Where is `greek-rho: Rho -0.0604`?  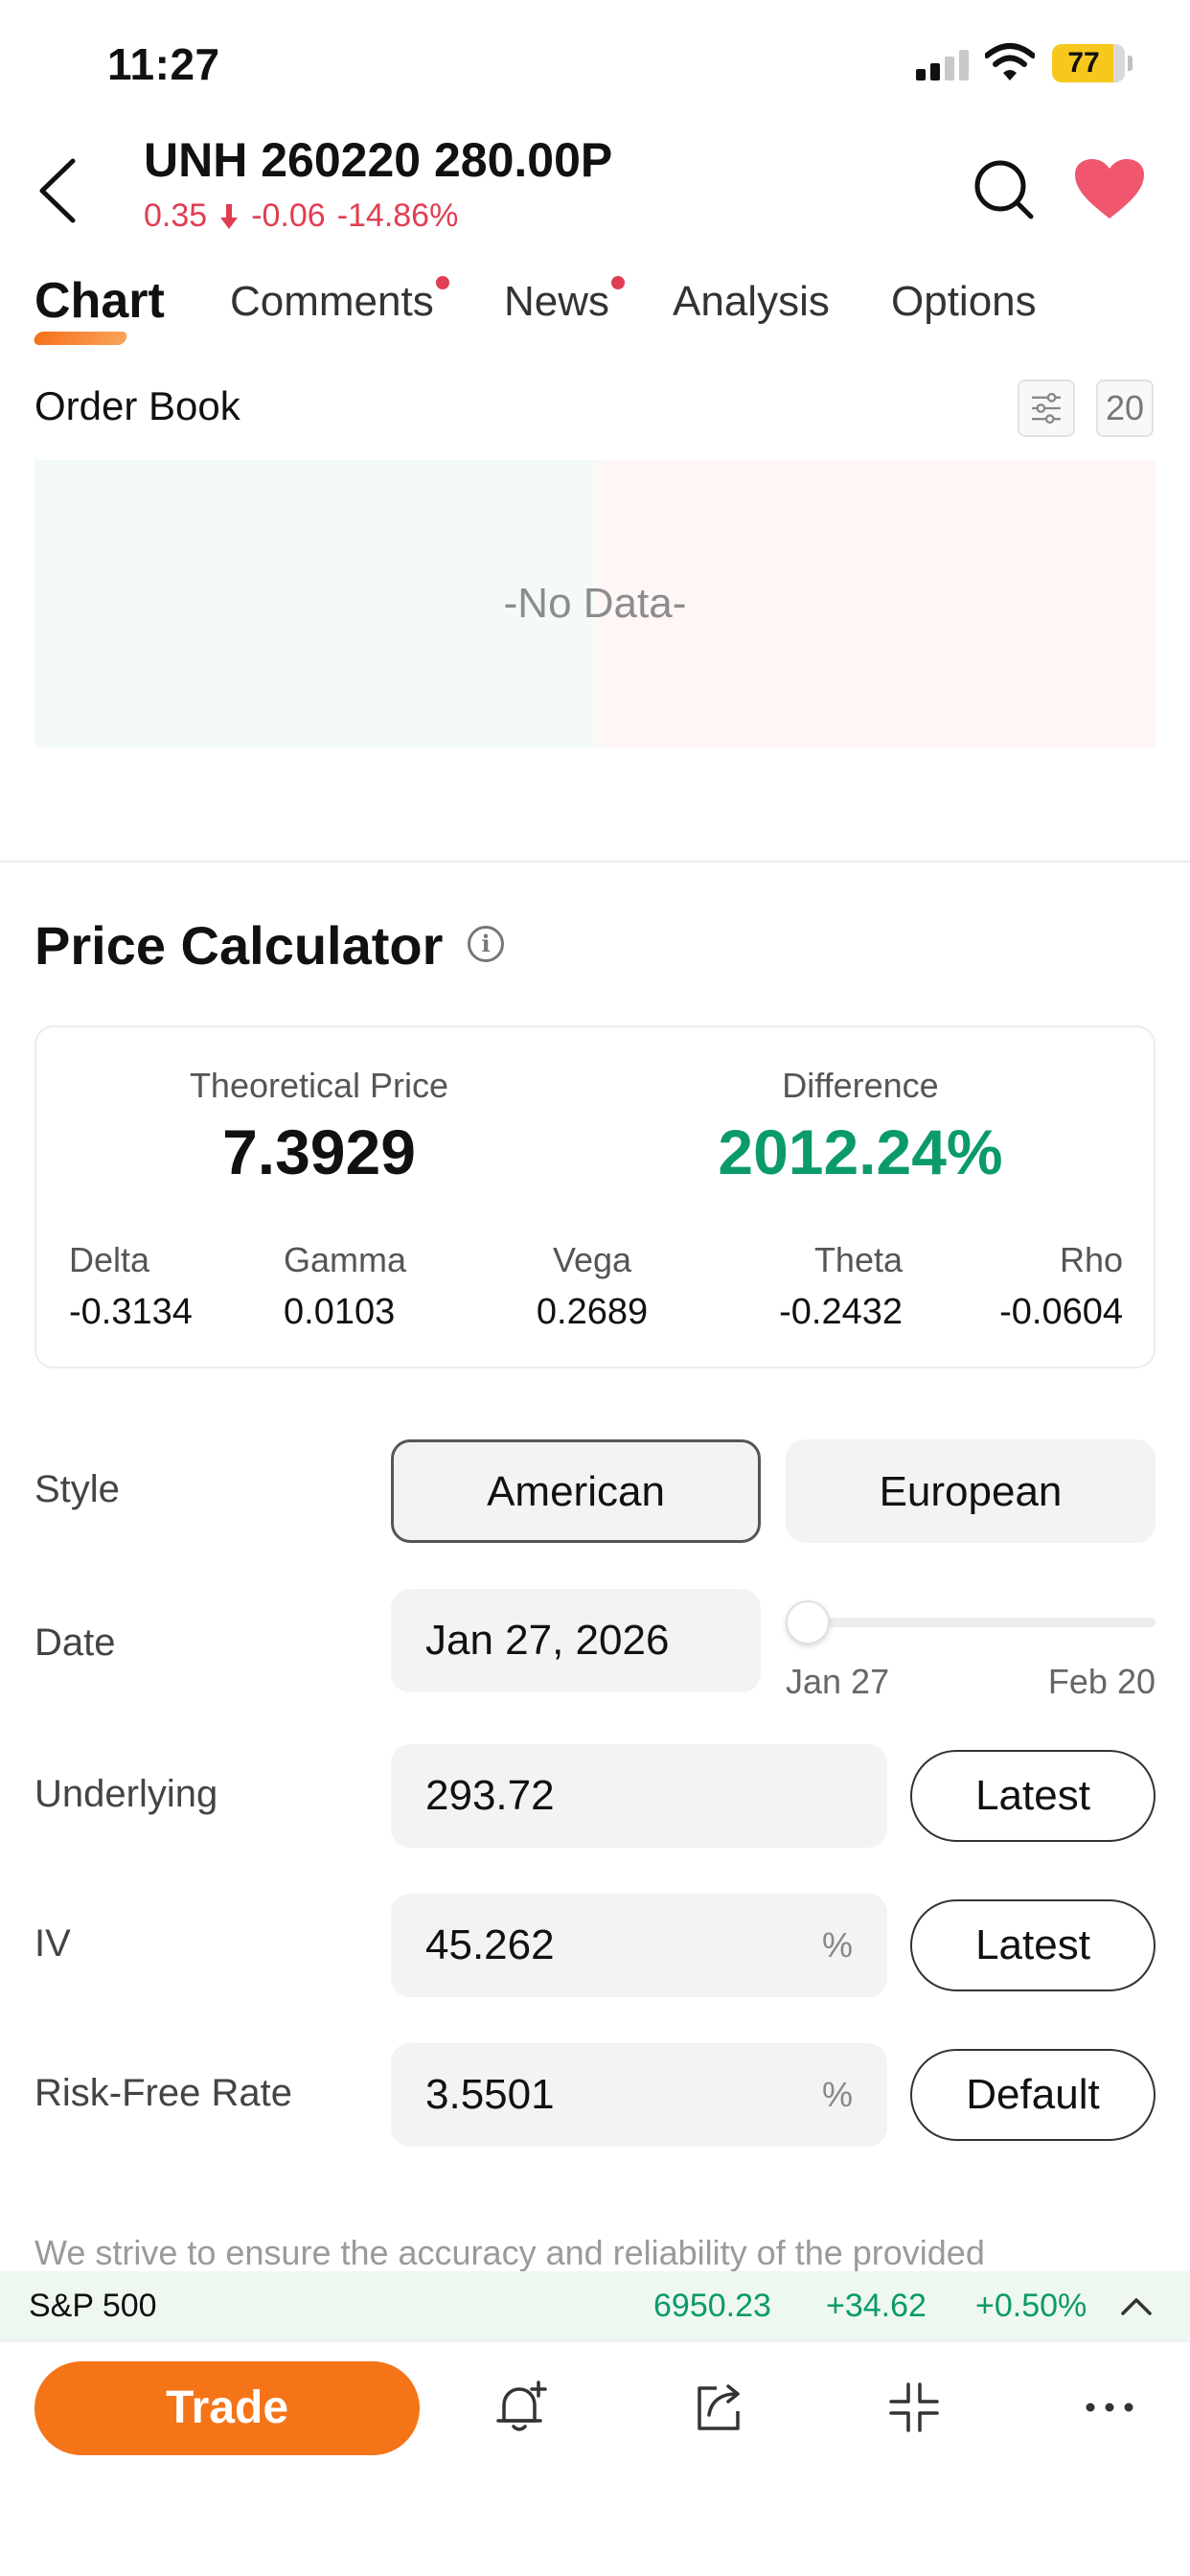 greek-rho: Rho -0.0604 is located at coordinates (1061, 1286).